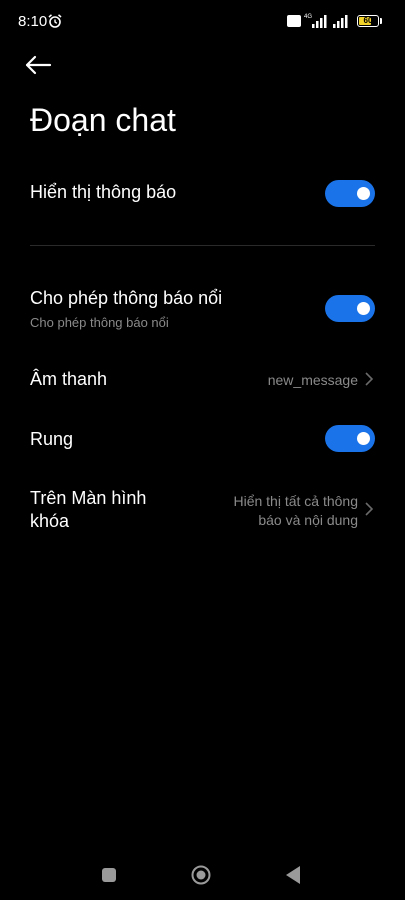 The height and width of the screenshot is (900, 405). I want to click on sound-value: new_message, so click(312, 380).